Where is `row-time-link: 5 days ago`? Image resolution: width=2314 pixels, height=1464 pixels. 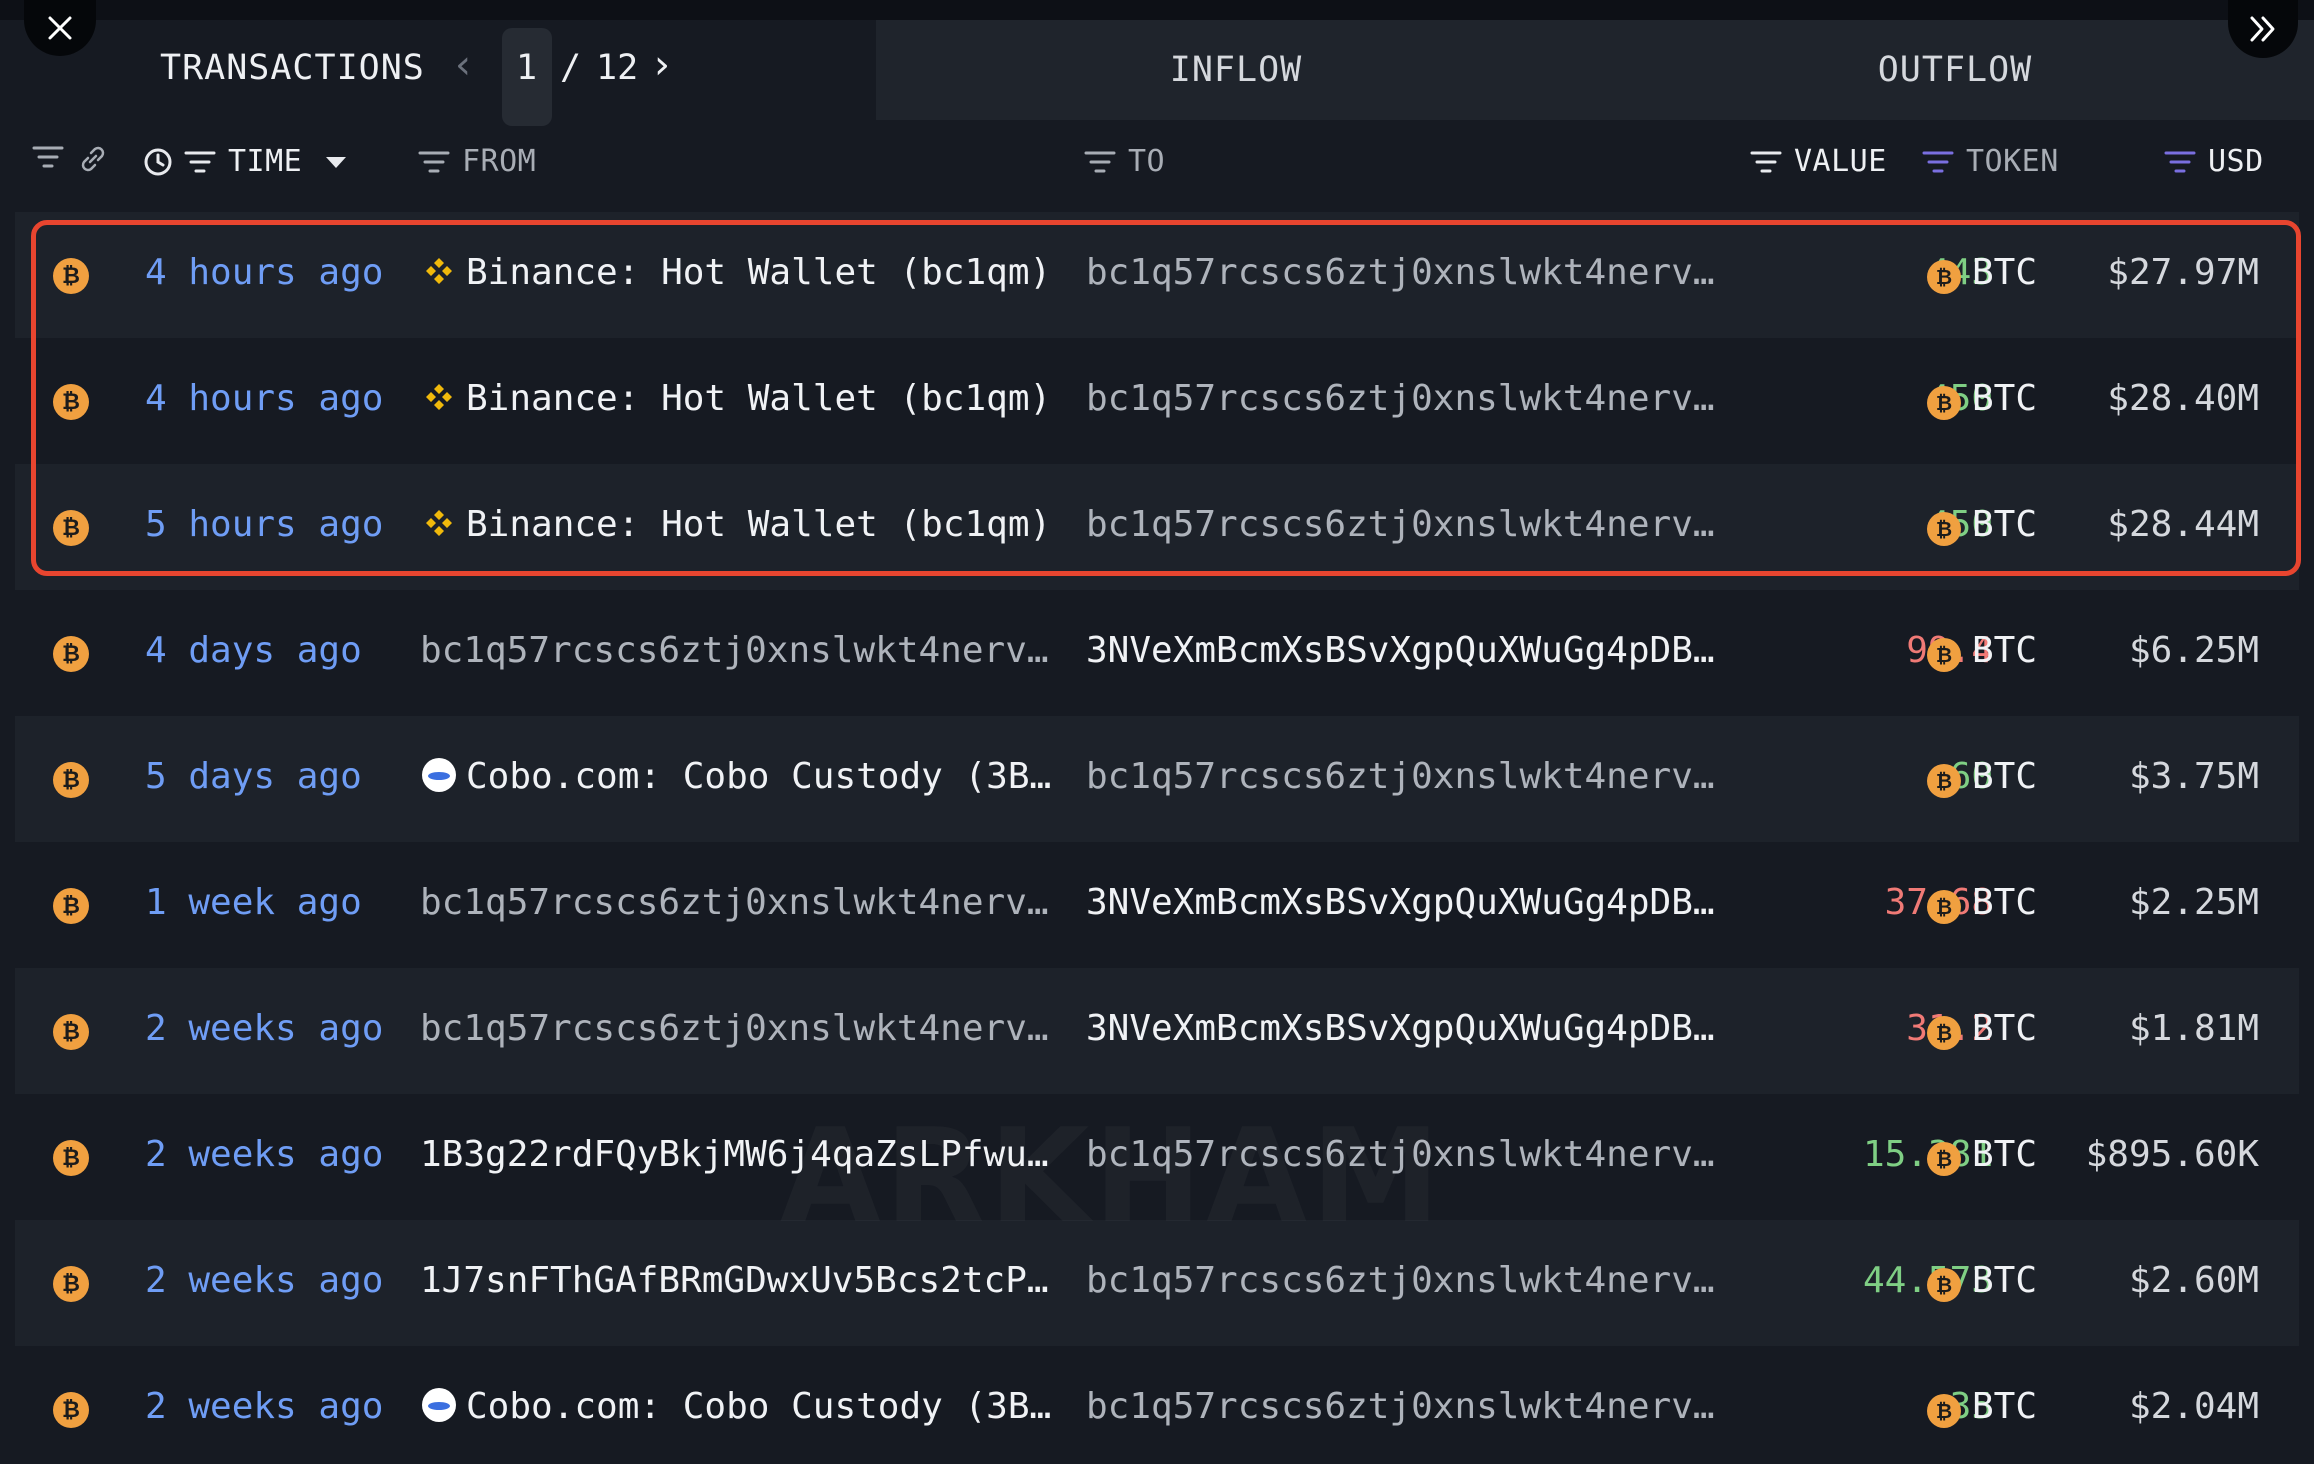 row-time-link: 5 days ago is located at coordinates (253, 776).